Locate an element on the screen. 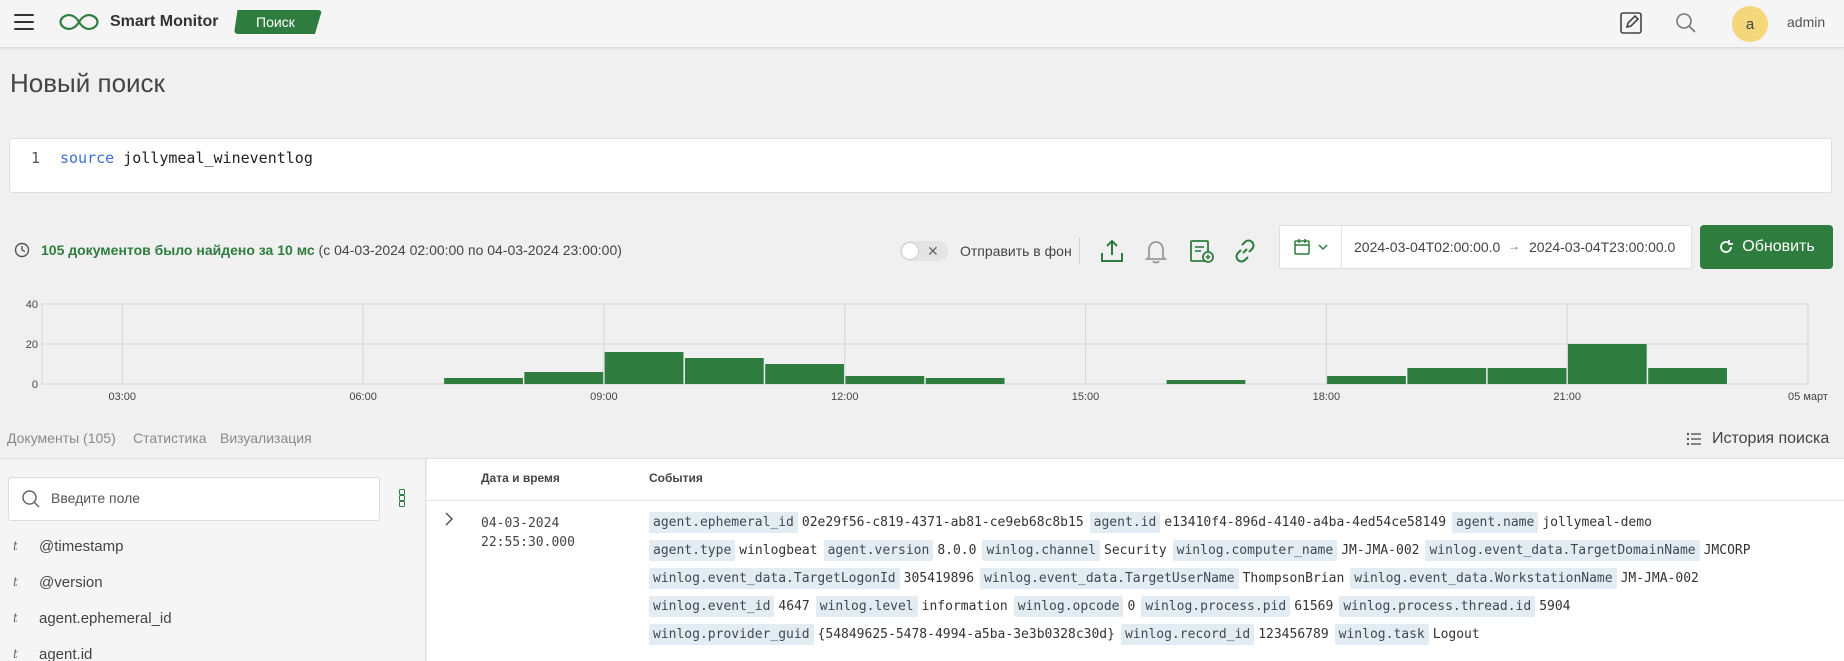 Image resolution: width=1844 pixels, height=661 pixels. event-field-value: Logout is located at coordinates (1457, 634).